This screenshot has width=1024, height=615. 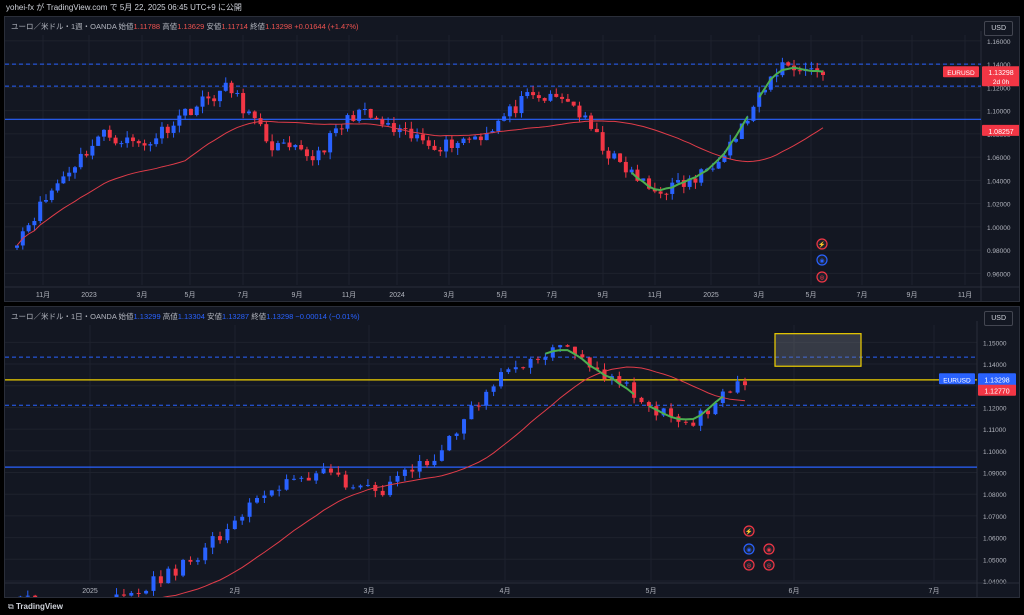 I want to click on time-axis-label: 2024, so click(x=397, y=295).